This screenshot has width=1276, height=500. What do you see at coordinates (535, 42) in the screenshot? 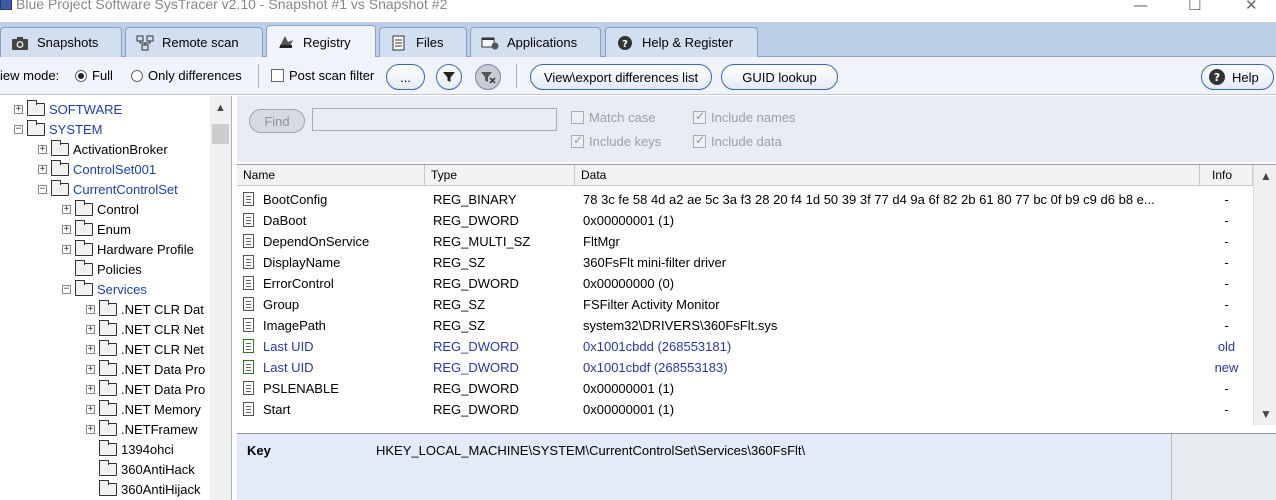
I see `tab-applications: Applications` at bounding box center [535, 42].